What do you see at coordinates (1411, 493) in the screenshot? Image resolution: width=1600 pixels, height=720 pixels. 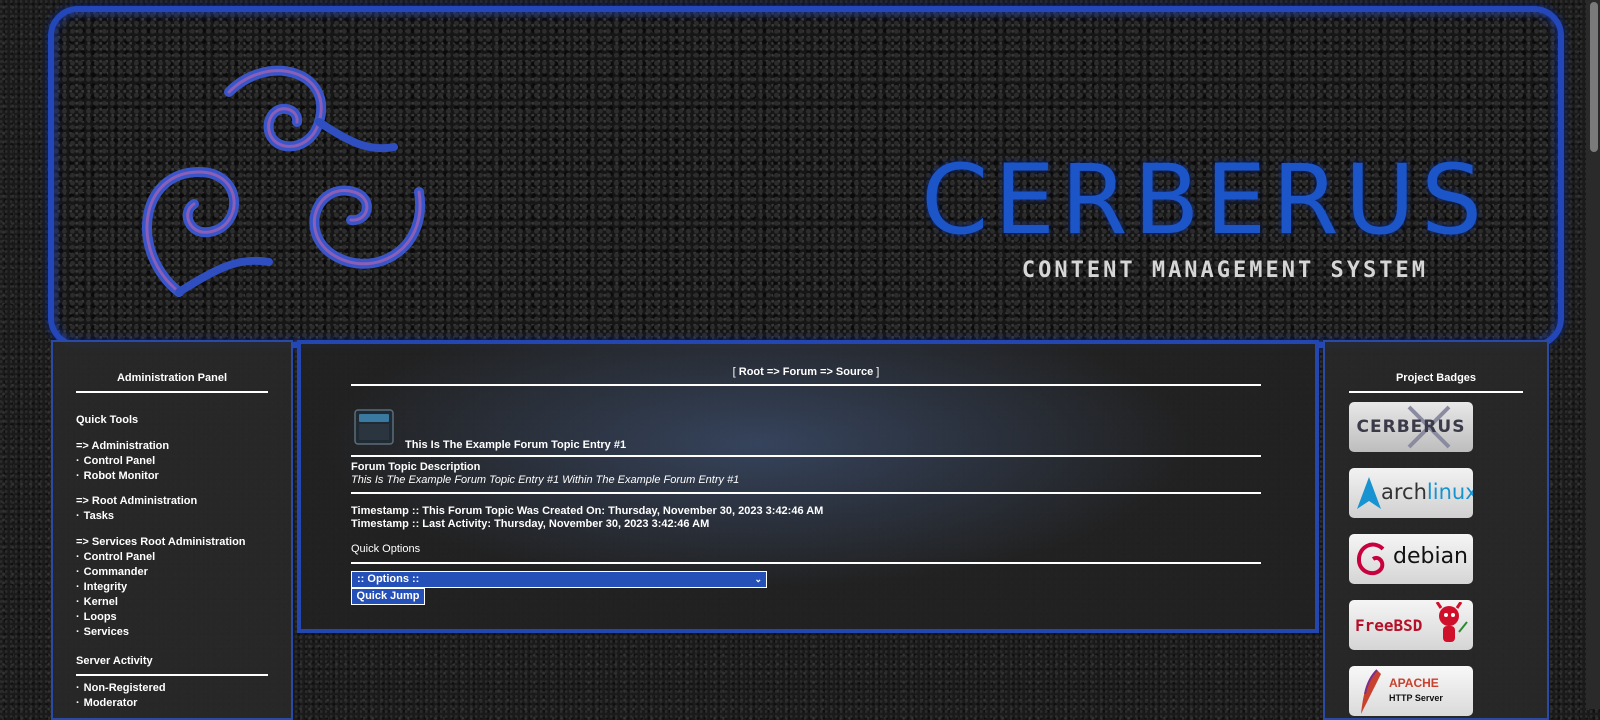 I see `badge-arch-linux: archlinux` at bounding box center [1411, 493].